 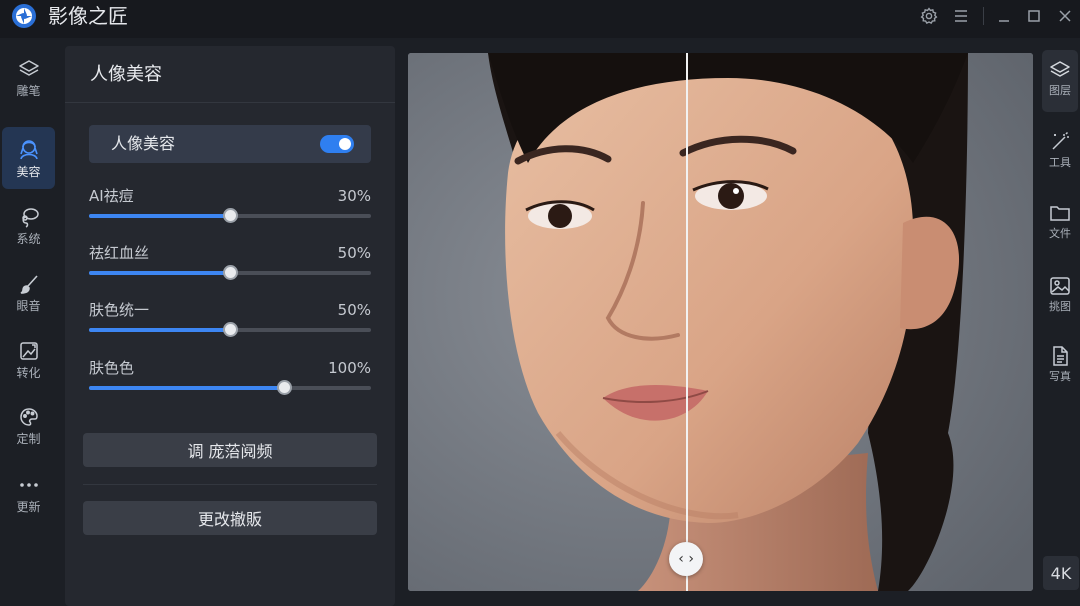 What do you see at coordinates (111, 196) in the screenshot?
I see `slider-label: AI祛痘` at bounding box center [111, 196].